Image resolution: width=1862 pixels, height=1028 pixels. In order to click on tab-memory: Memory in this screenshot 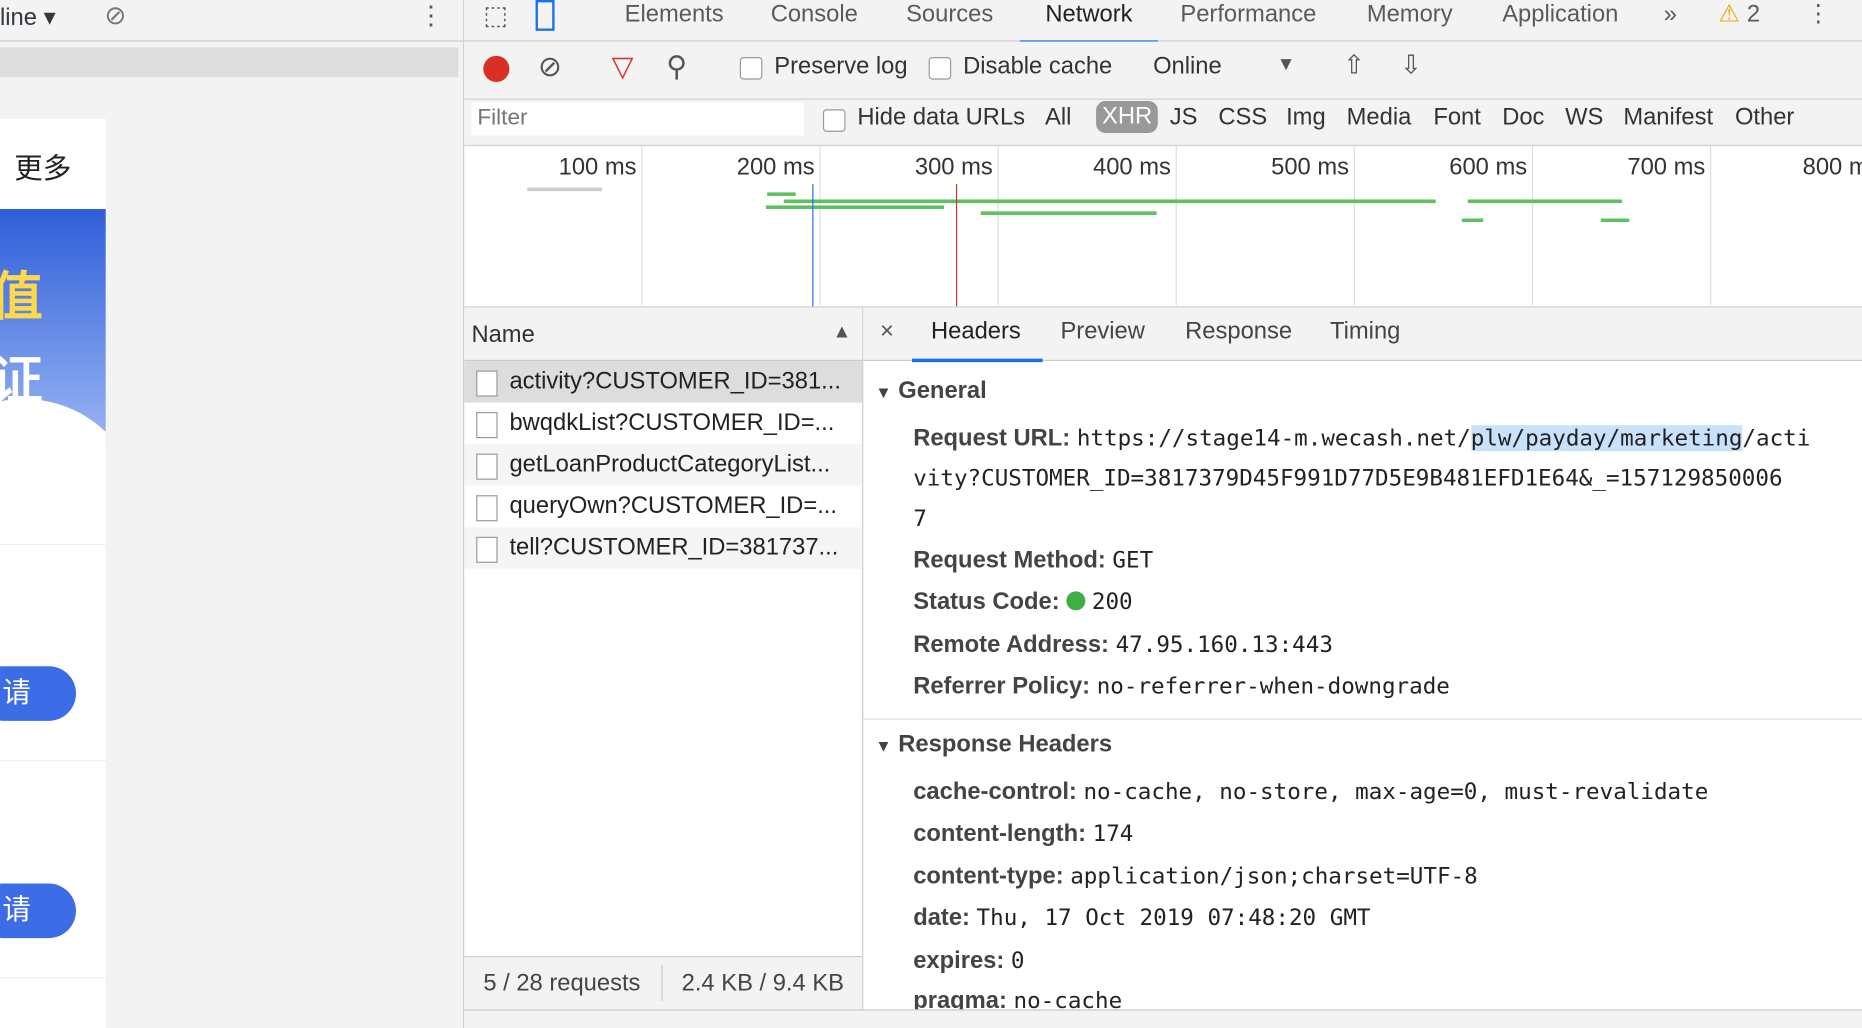, I will do `click(1410, 20)`.